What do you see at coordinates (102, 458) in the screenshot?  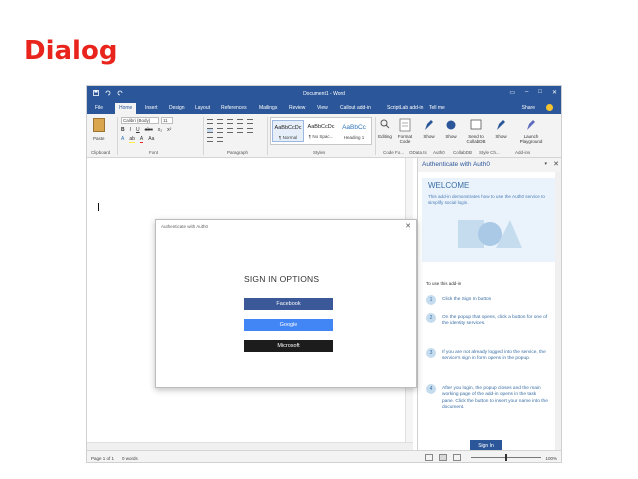 I see `page-count: Page 1 of 1` at bounding box center [102, 458].